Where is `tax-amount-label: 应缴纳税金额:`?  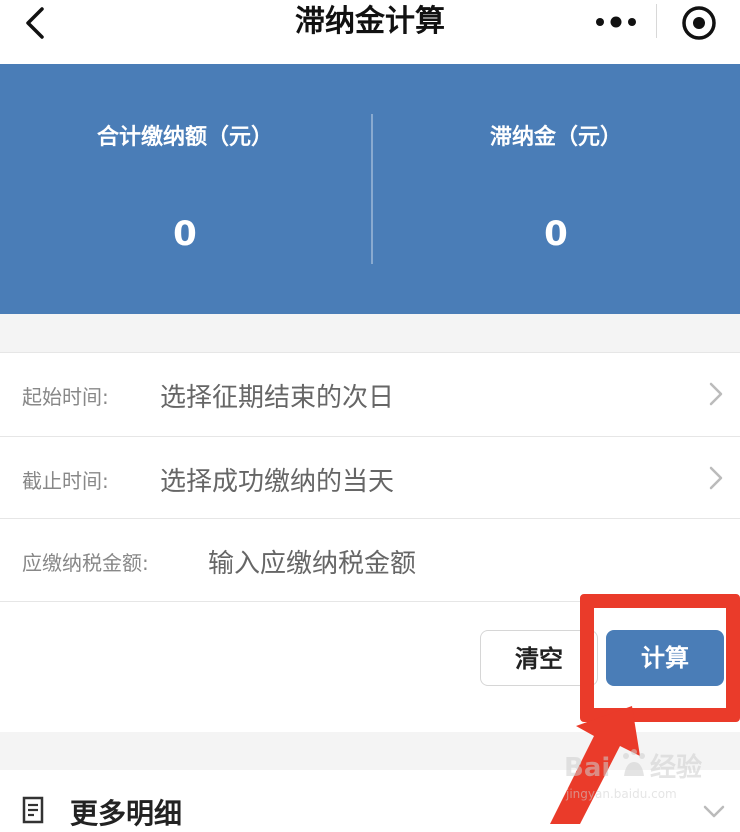
tax-amount-label: 应缴纳税金额: is located at coordinates (85, 563).